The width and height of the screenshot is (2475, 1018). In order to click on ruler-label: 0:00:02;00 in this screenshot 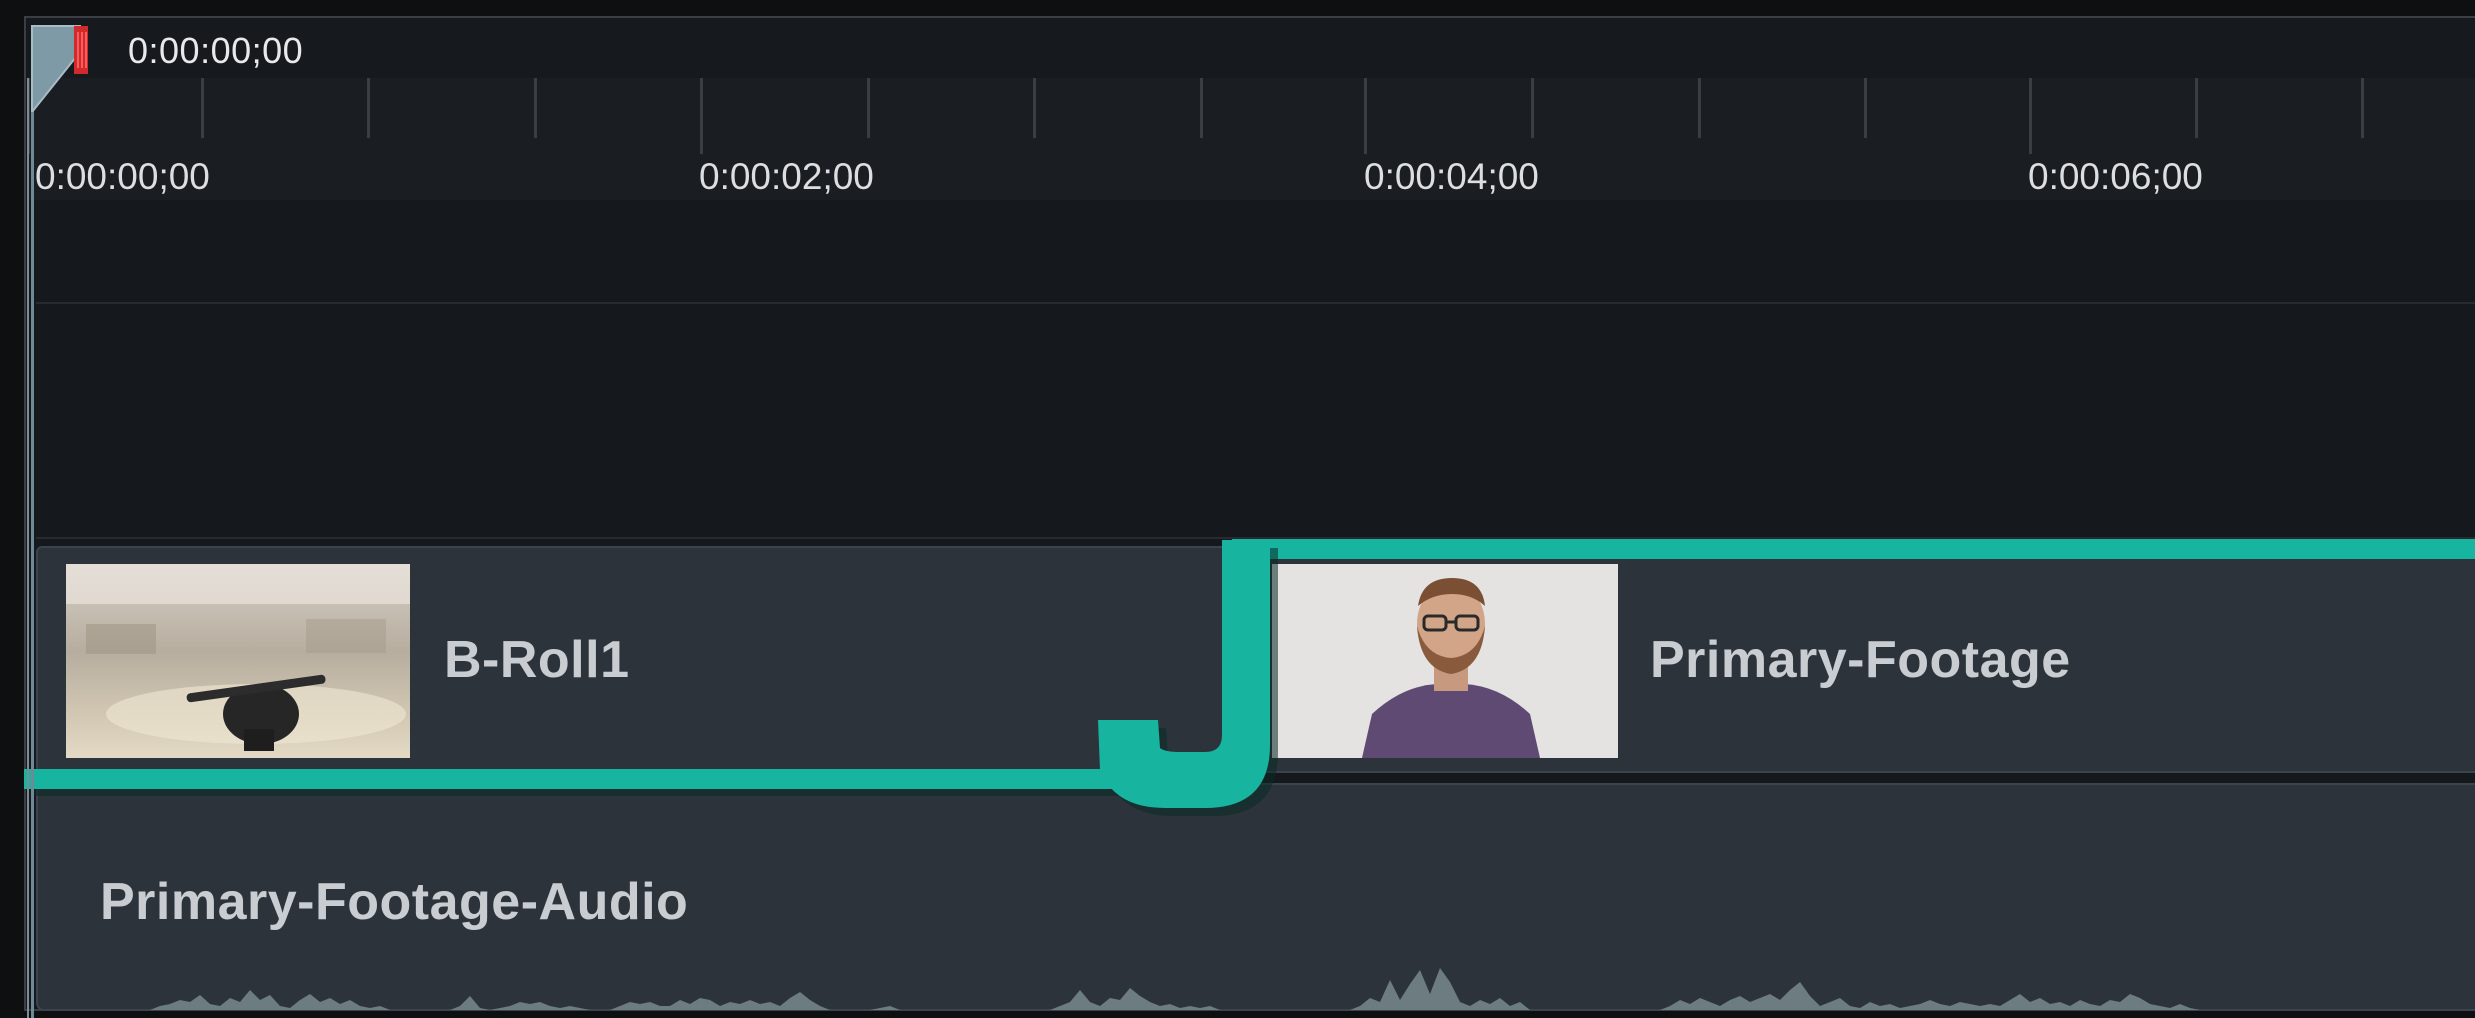, I will do `click(786, 176)`.